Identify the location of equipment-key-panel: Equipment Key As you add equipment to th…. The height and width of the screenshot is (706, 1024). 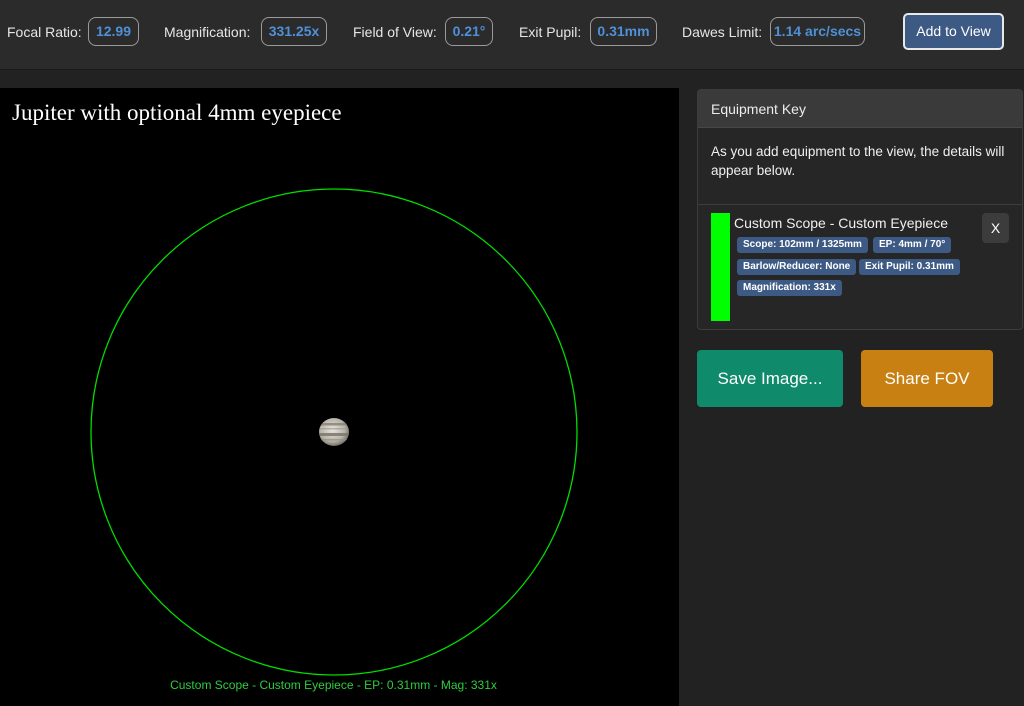
(860, 209).